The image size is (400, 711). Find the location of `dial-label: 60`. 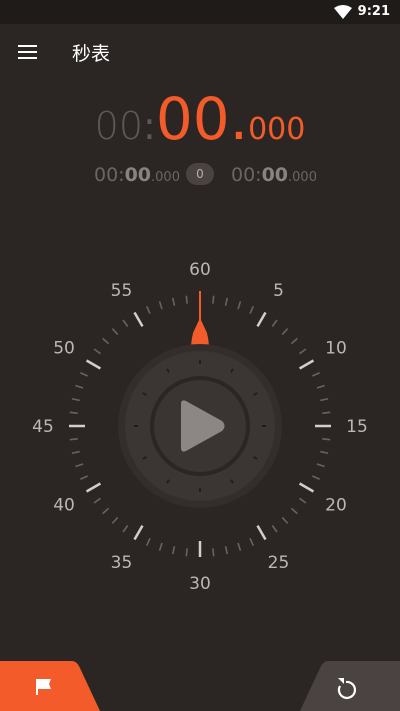

dial-label: 60 is located at coordinates (200, 270).